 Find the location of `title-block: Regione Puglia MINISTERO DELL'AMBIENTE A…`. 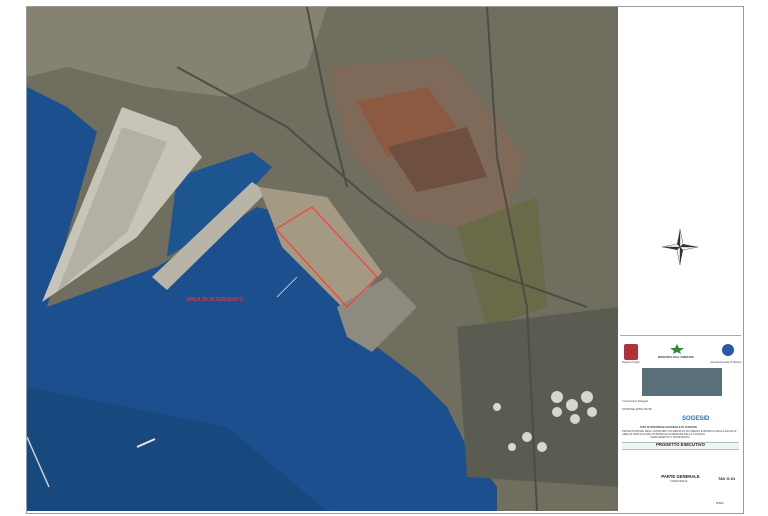

title-block: Regione Puglia MINISTERO DELL'AMBIENTE A… is located at coordinates (680, 423).